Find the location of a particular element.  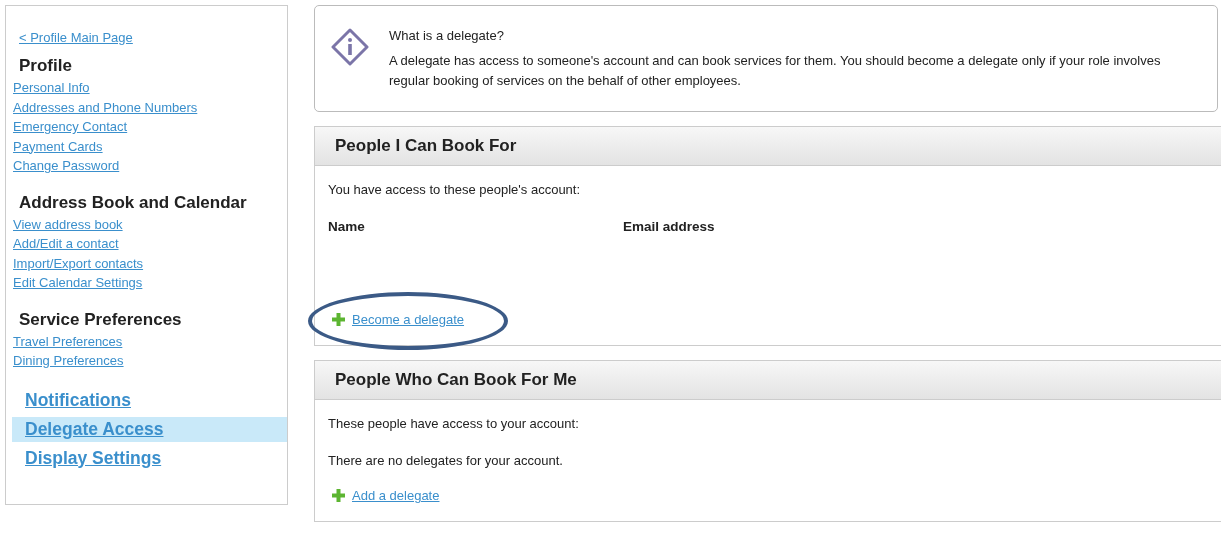

section-intro: These people have access to your account: is located at coordinates (454, 423).